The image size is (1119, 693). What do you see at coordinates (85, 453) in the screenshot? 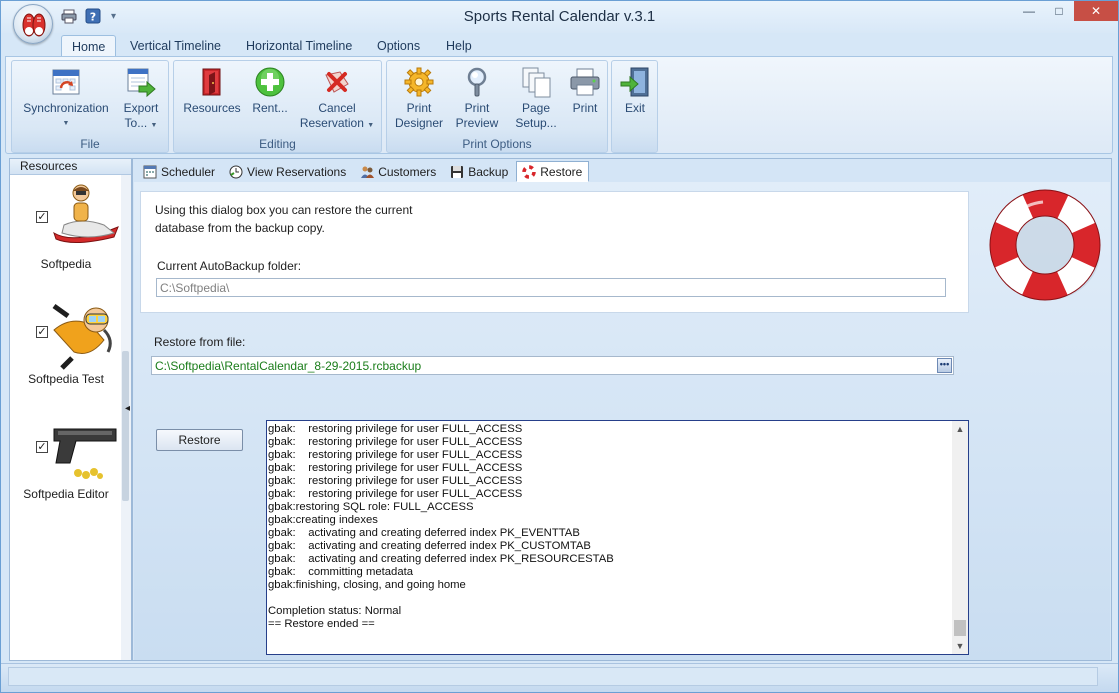
I see `pistol-image` at bounding box center [85, 453].